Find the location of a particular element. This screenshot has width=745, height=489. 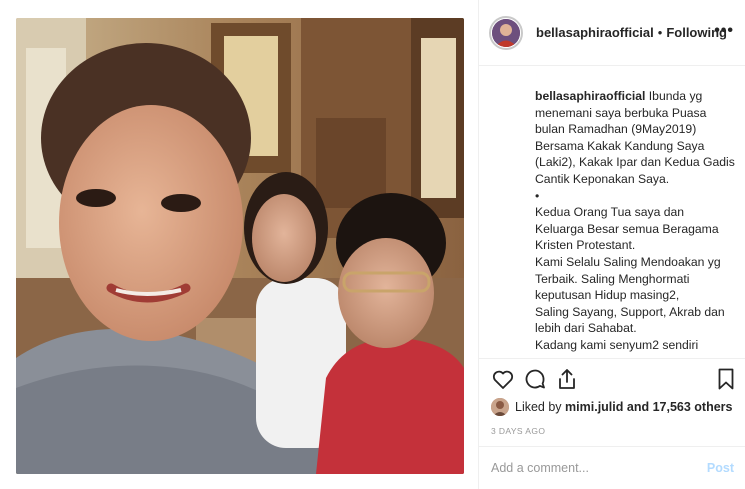

liker-avatar-image is located at coordinates (500, 407).